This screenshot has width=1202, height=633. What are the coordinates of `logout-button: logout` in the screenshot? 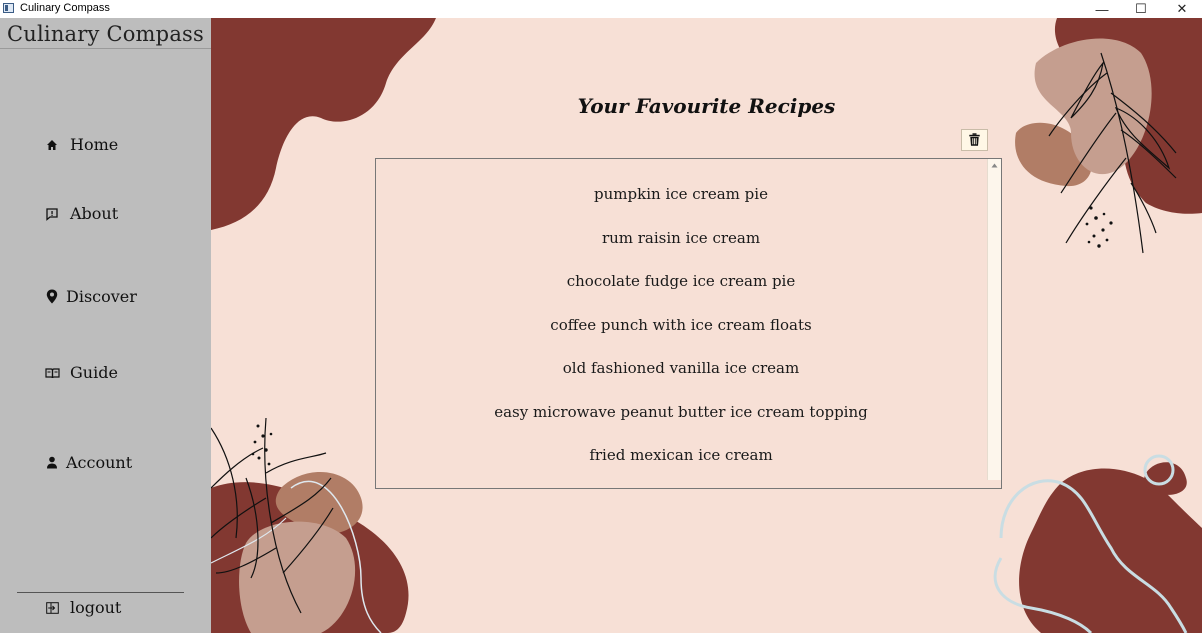 It's located at (82, 607).